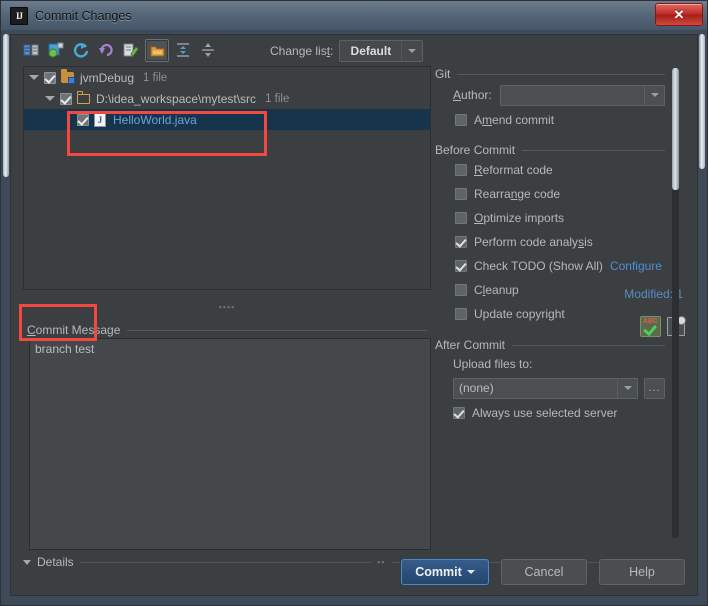 The height and width of the screenshot is (606, 708). Describe the element at coordinates (155, 77) in the screenshot. I see `tree-row-count: 1 file` at that location.